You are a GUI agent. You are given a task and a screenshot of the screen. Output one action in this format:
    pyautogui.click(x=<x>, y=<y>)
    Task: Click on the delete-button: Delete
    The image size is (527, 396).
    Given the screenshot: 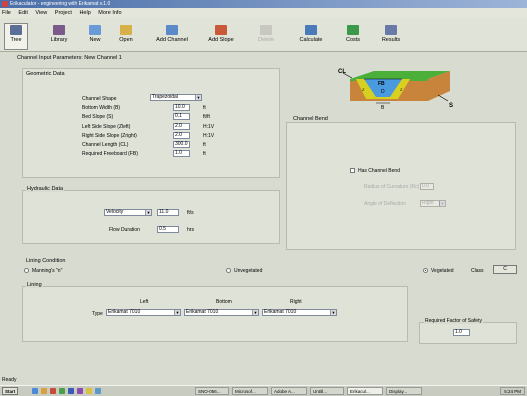 What is the action you would take?
    pyautogui.click(x=266, y=36)
    